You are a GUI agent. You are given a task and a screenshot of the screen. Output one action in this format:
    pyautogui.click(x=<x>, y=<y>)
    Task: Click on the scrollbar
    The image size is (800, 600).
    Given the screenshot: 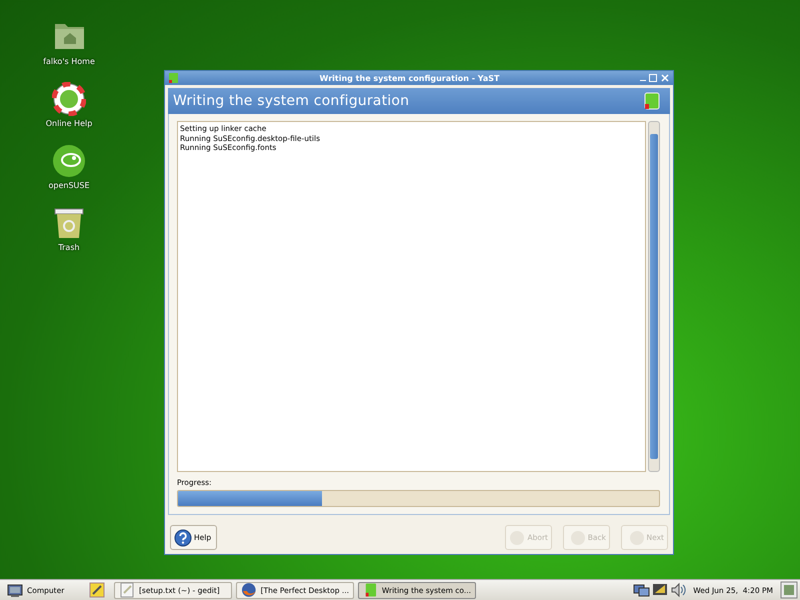 What is the action you would take?
    pyautogui.click(x=654, y=296)
    